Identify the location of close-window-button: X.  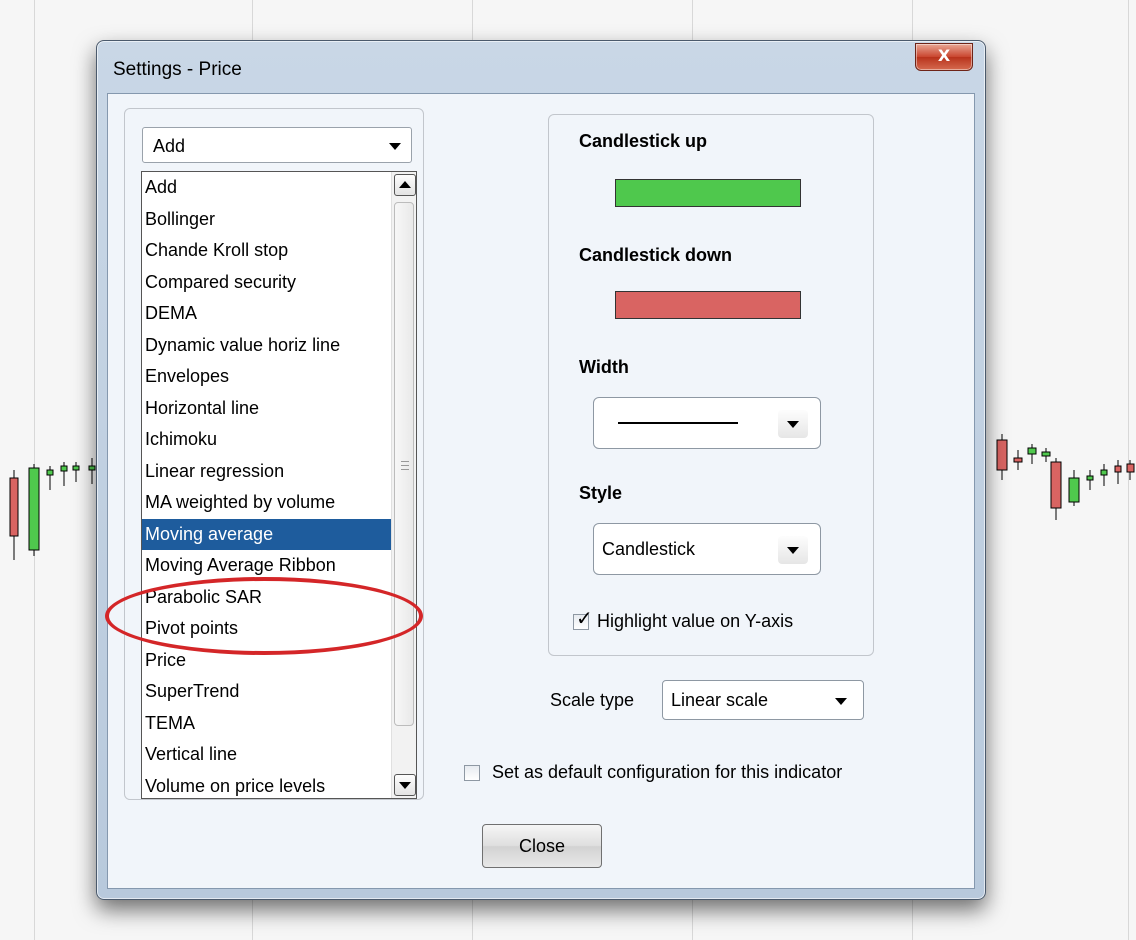
(944, 57).